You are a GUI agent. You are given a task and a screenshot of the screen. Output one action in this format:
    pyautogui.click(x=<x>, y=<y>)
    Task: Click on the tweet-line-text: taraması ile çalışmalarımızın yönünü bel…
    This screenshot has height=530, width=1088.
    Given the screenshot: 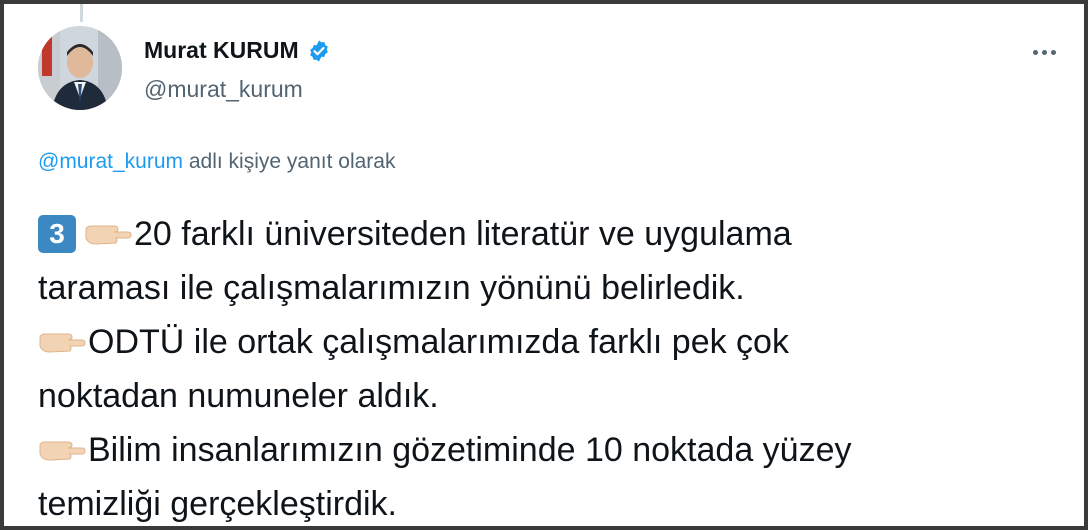 What is the action you would take?
    pyautogui.click(x=391, y=288)
    